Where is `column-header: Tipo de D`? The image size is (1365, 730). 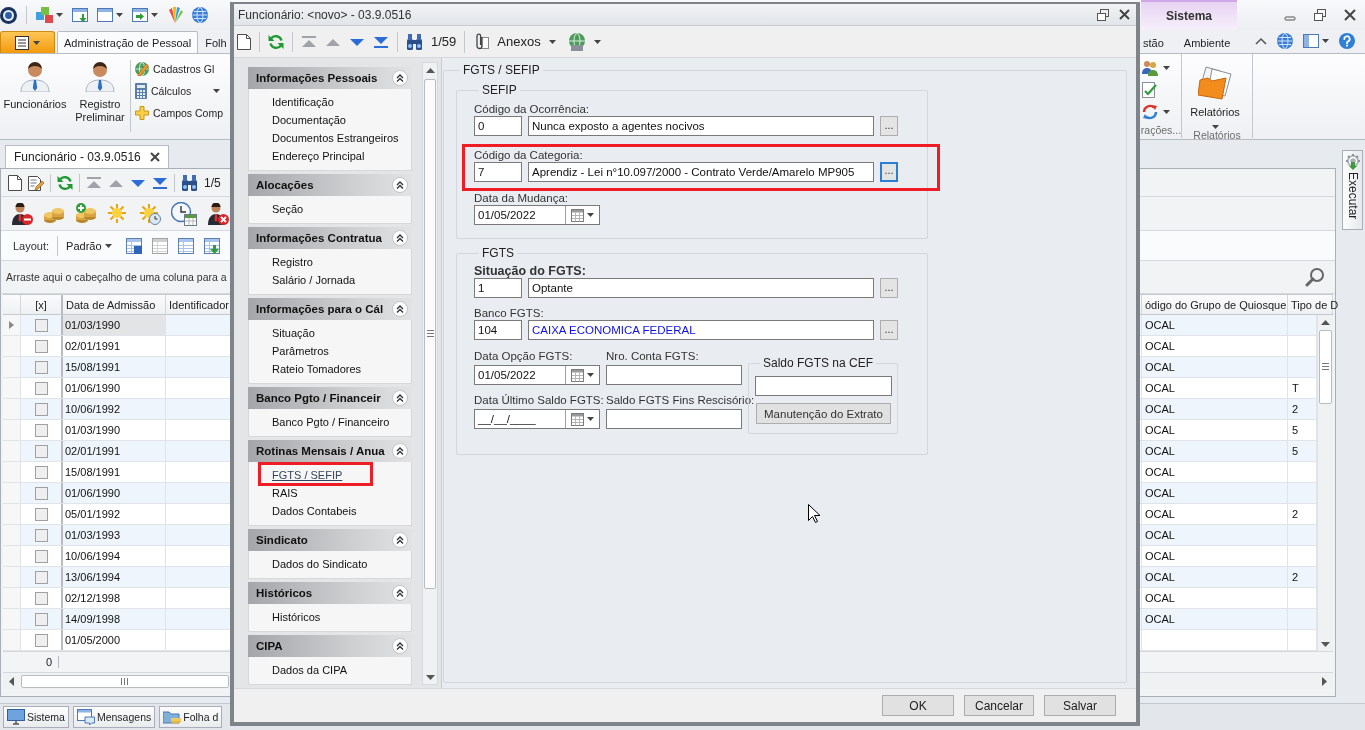
column-header: Tipo de D is located at coordinates (1315, 304).